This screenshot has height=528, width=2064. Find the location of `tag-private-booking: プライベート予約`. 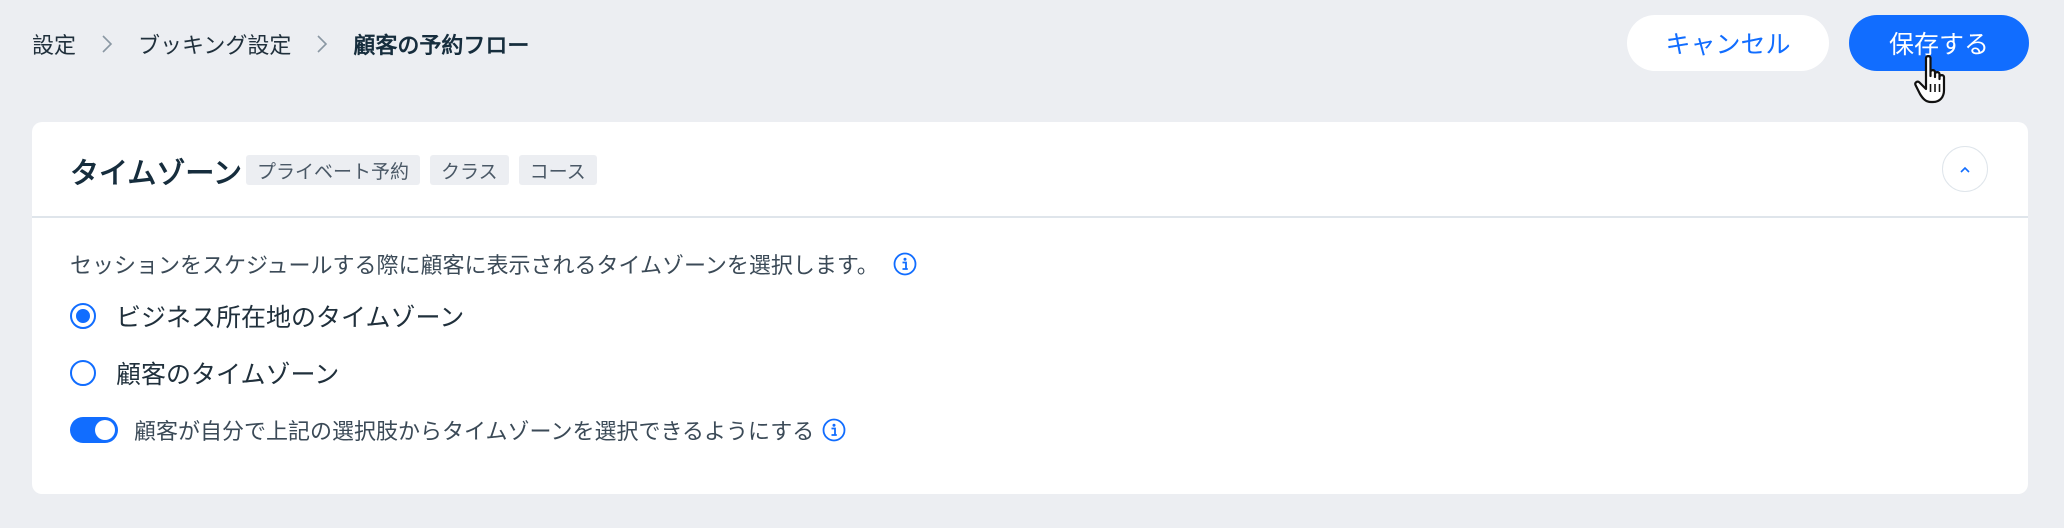

tag-private-booking: プライベート予約 is located at coordinates (333, 170).